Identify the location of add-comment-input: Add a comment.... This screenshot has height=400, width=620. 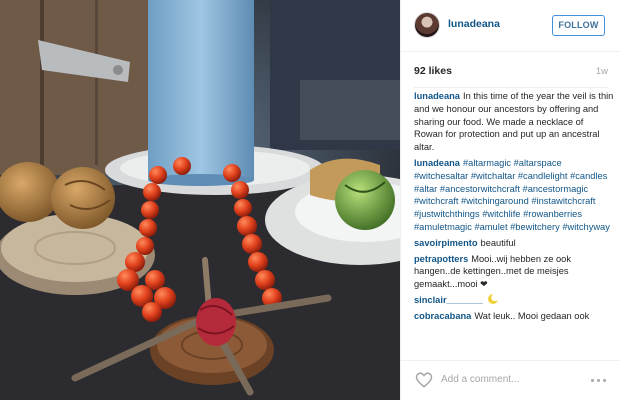
(480, 379).